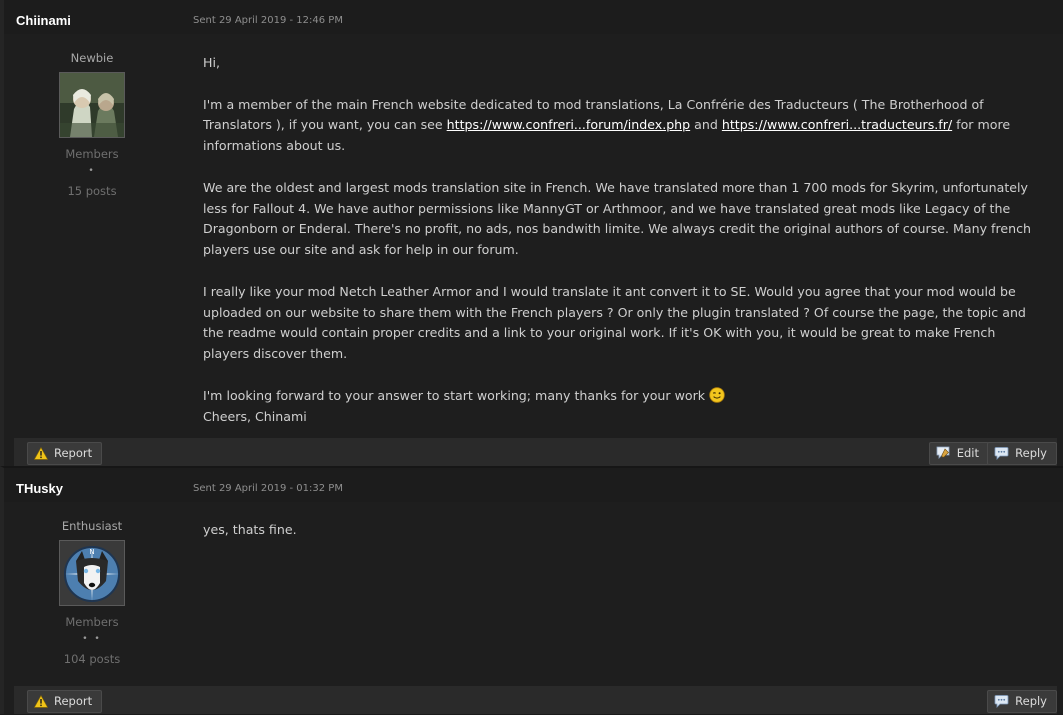 The height and width of the screenshot is (715, 1063). What do you see at coordinates (39, 488) in the screenshot?
I see `author-name-link: THusky` at bounding box center [39, 488].